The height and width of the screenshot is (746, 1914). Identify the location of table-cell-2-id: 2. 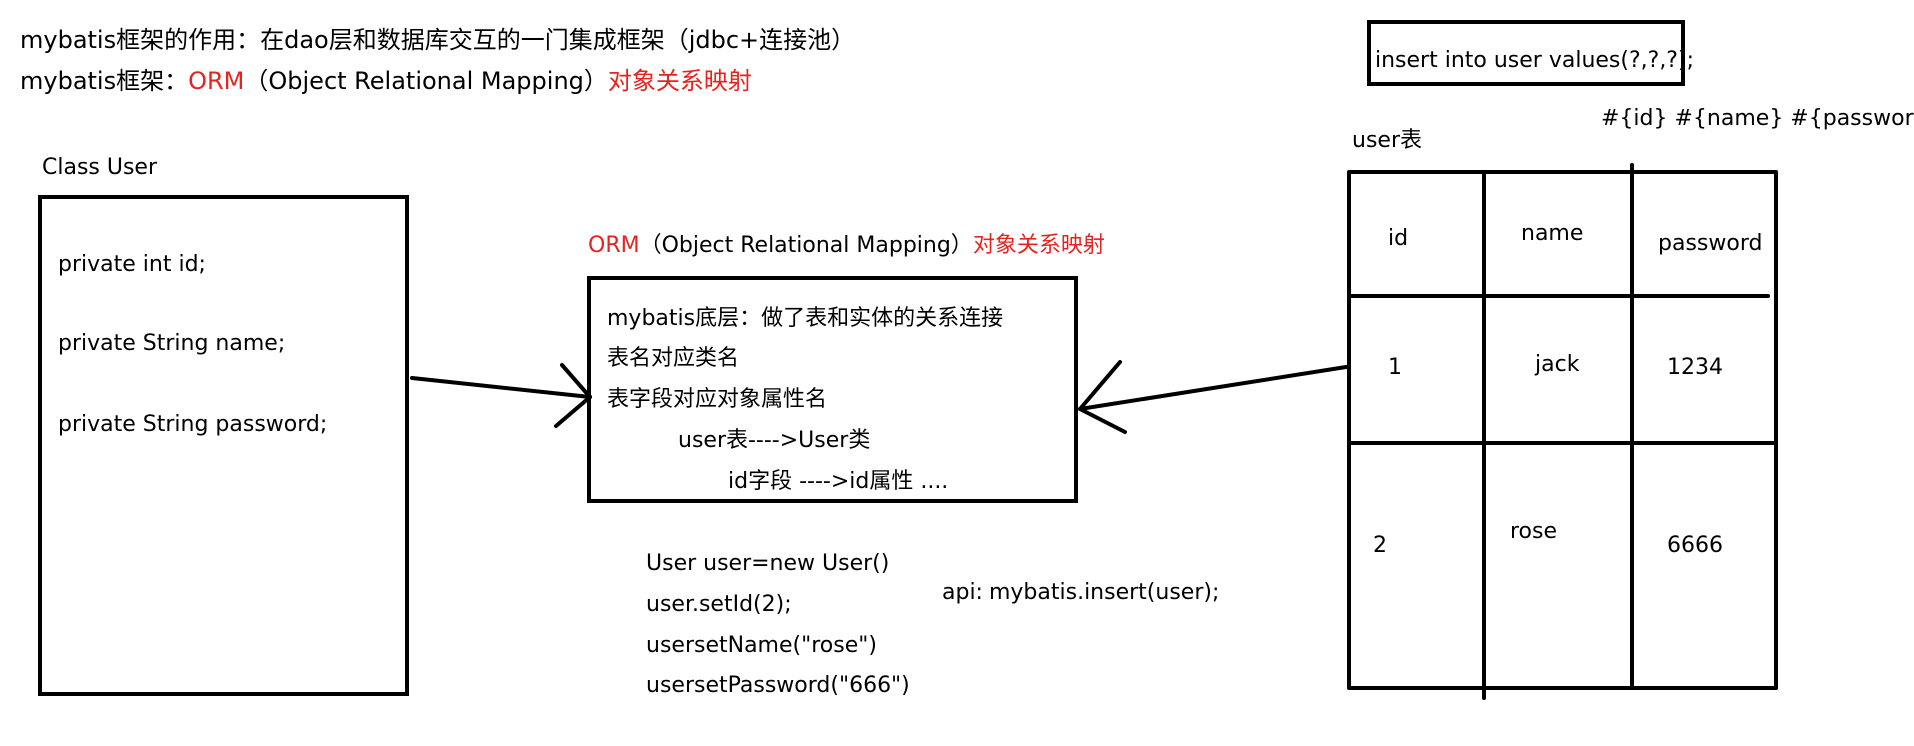
(1380, 545).